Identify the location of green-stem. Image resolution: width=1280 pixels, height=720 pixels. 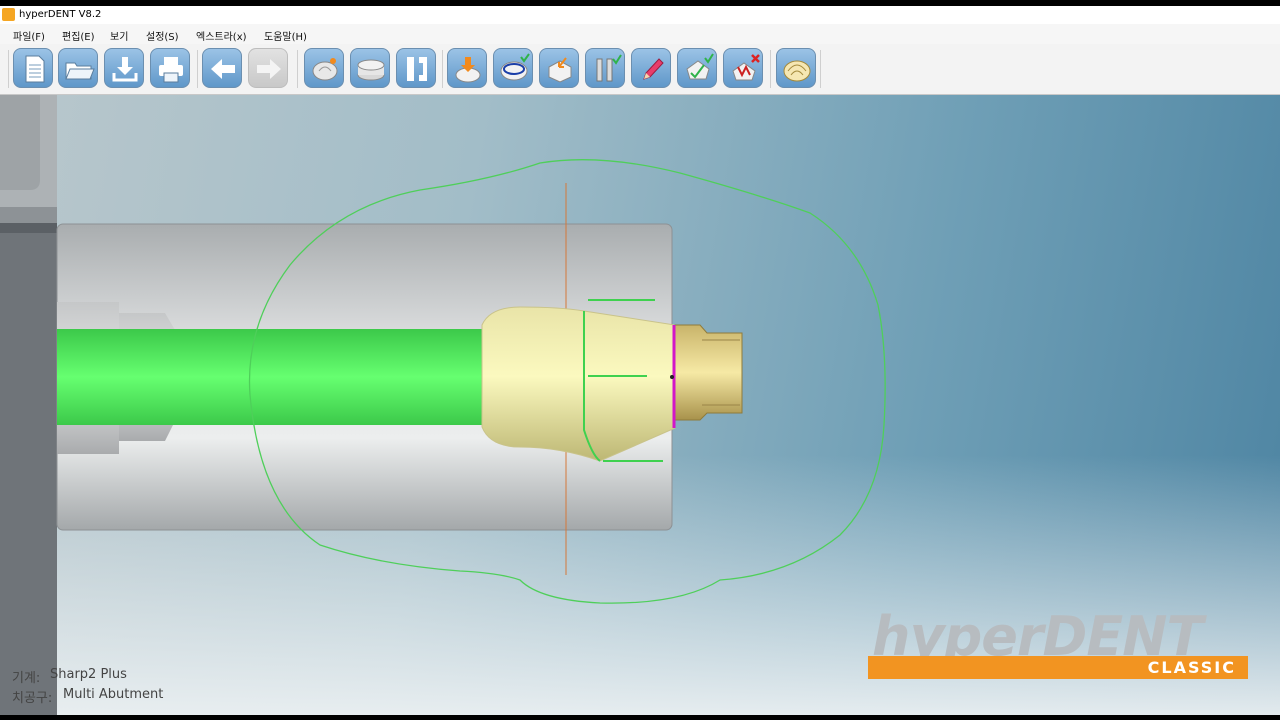
(269, 377).